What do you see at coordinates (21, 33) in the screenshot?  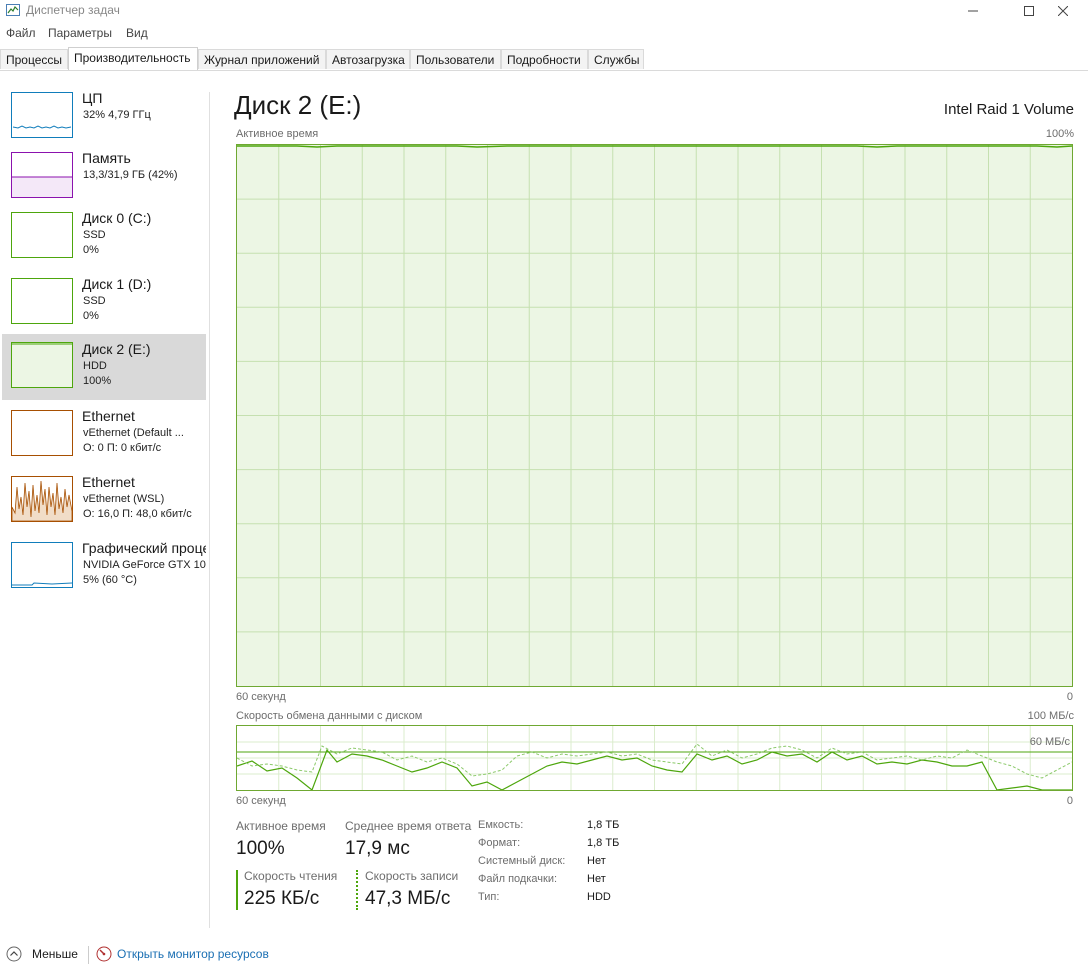 I see `menu-file: Файл` at bounding box center [21, 33].